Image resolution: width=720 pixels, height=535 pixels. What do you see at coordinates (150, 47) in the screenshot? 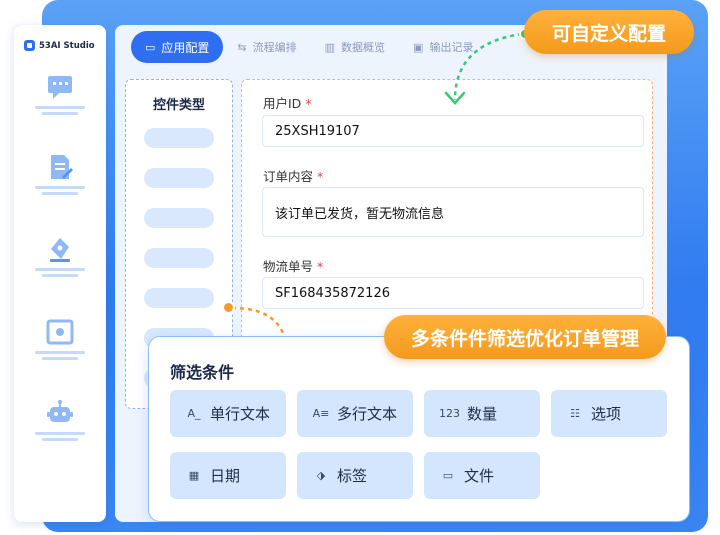
I see `app-config-icon: ▭` at bounding box center [150, 47].